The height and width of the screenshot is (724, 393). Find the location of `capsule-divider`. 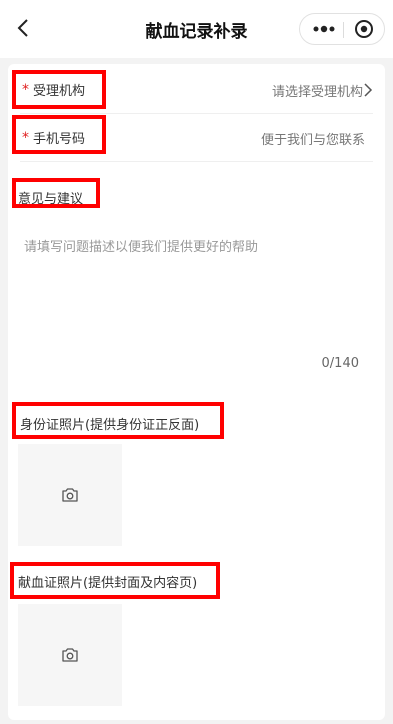

capsule-divider is located at coordinates (343, 30).